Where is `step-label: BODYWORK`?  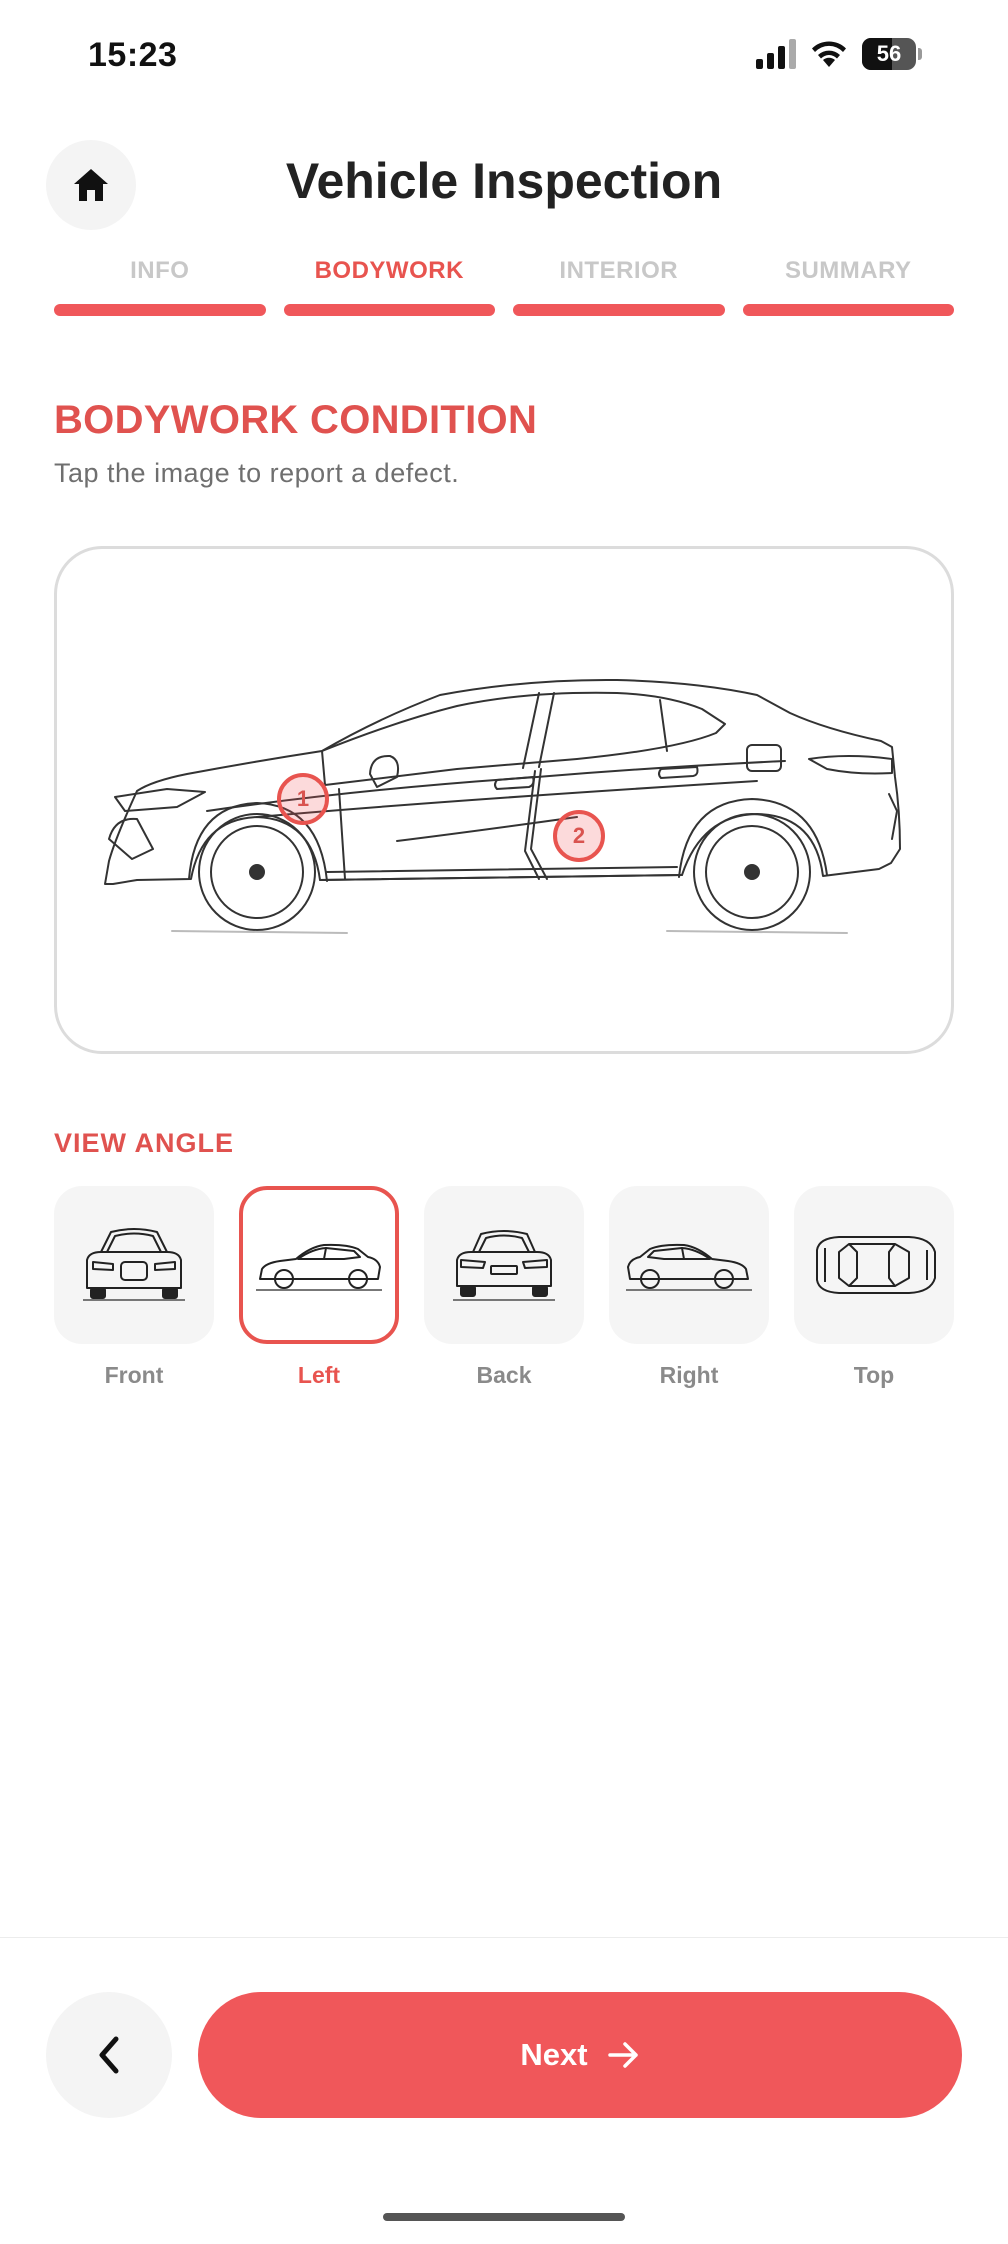 step-label: BODYWORK is located at coordinates (389, 270).